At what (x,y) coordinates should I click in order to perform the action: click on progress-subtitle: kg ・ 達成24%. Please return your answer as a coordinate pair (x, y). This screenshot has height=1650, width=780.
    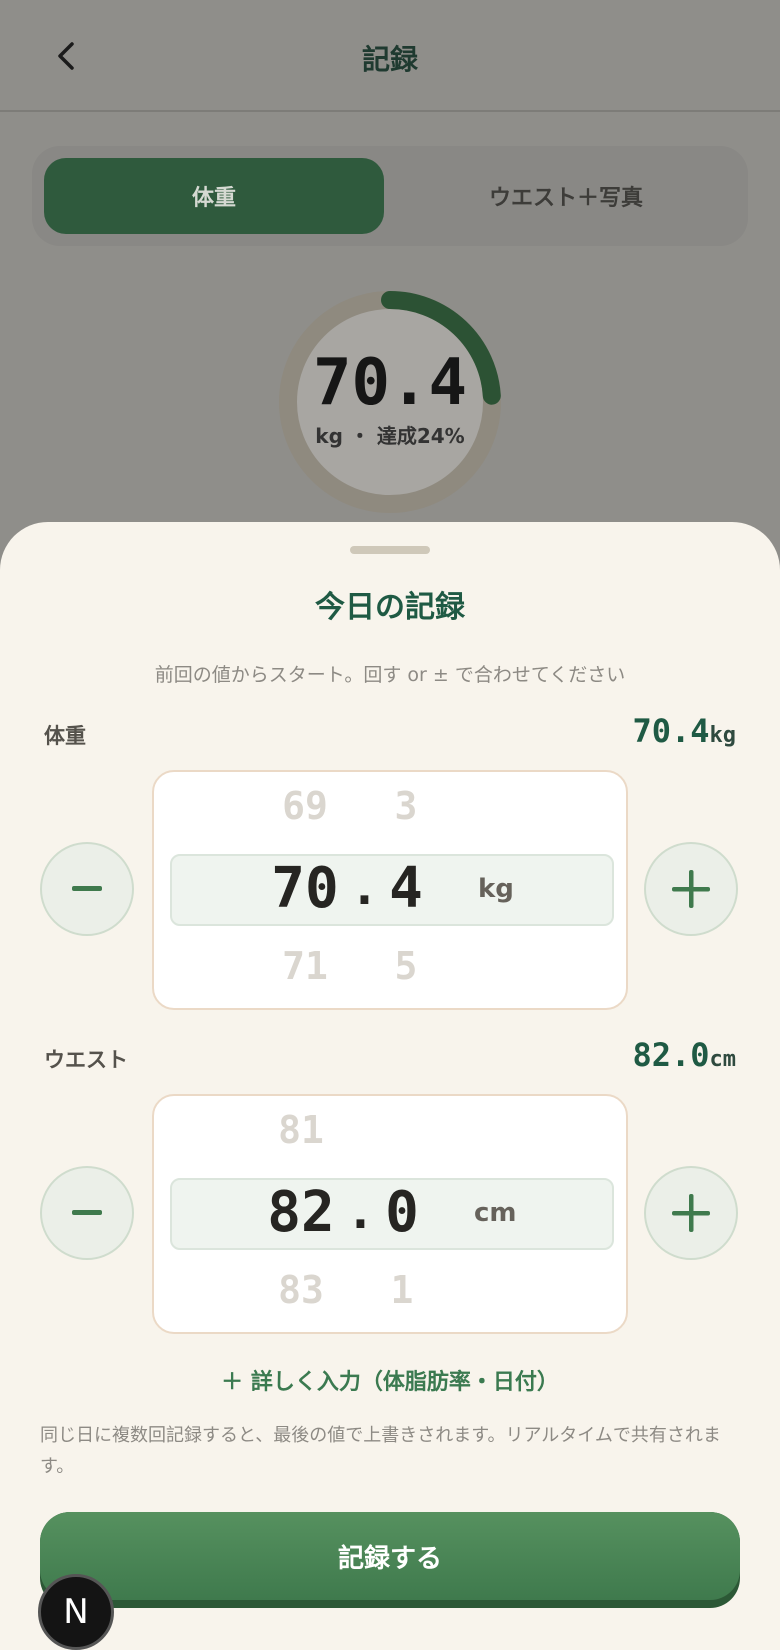
    Looking at the image, I should click on (390, 436).